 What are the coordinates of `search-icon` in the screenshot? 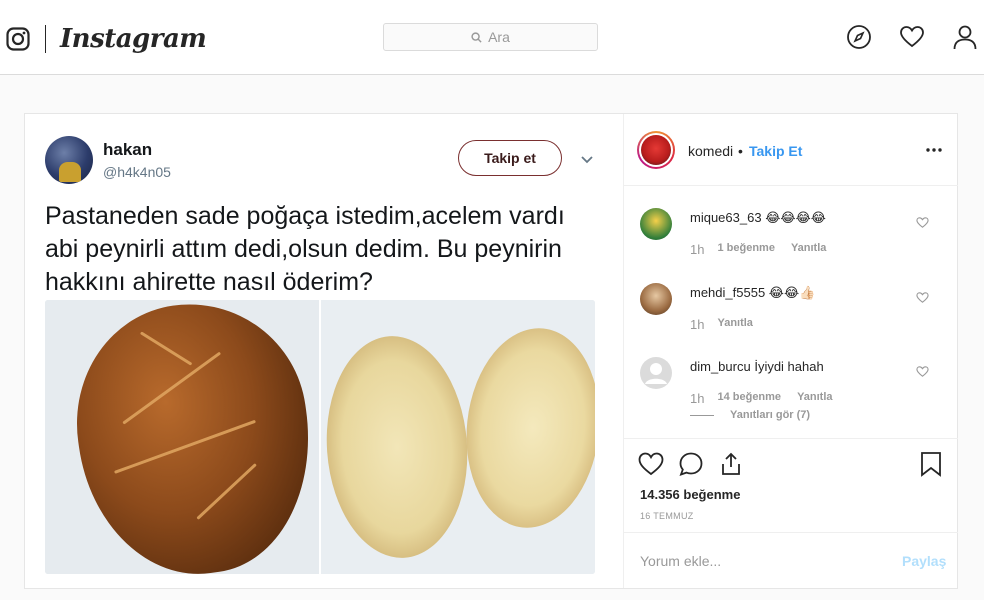 It's located at (476, 37).